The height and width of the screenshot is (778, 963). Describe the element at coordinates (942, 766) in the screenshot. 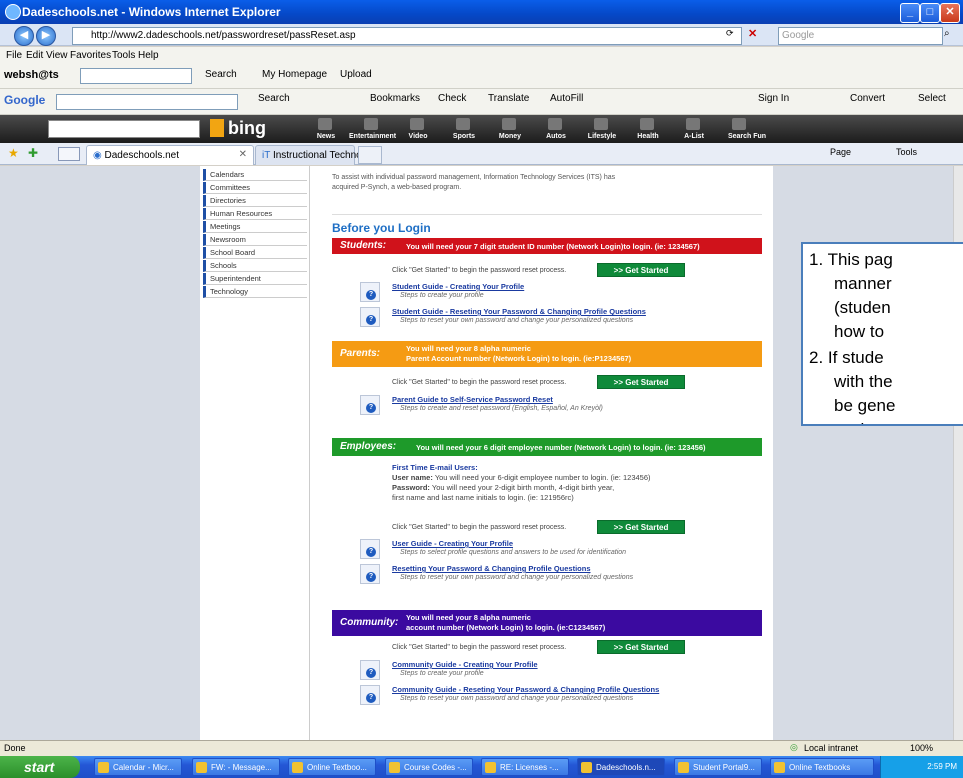

I see `clock: 2:59 PM` at that location.